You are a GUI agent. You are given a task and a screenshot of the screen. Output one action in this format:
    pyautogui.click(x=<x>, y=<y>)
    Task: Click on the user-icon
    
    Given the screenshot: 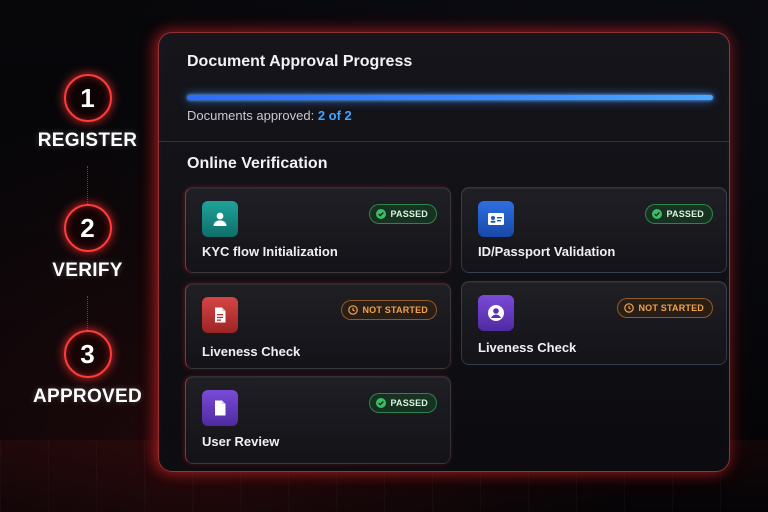 What is the action you would take?
    pyautogui.click(x=220, y=219)
    